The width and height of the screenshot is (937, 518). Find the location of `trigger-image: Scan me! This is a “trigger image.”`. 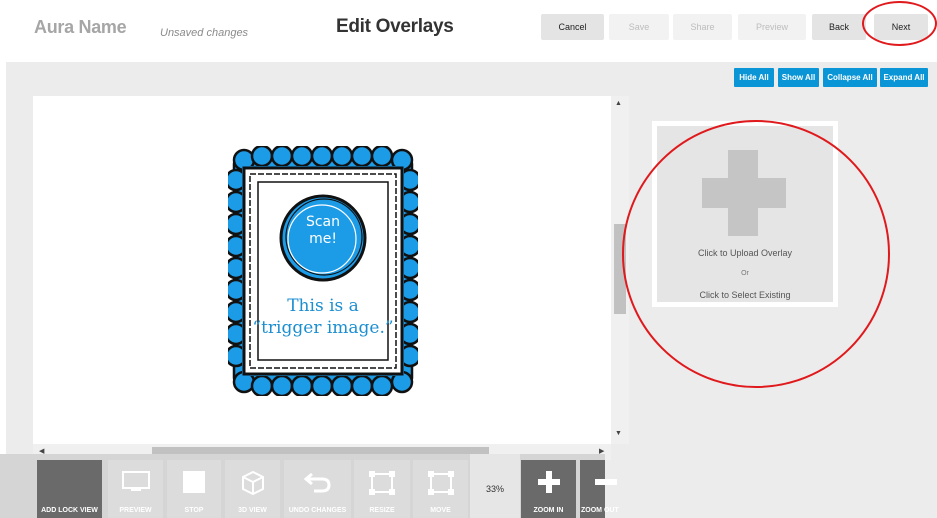

trigger-image: Scan me! This is a “trigger image.” is located at coordinates (323, 271).